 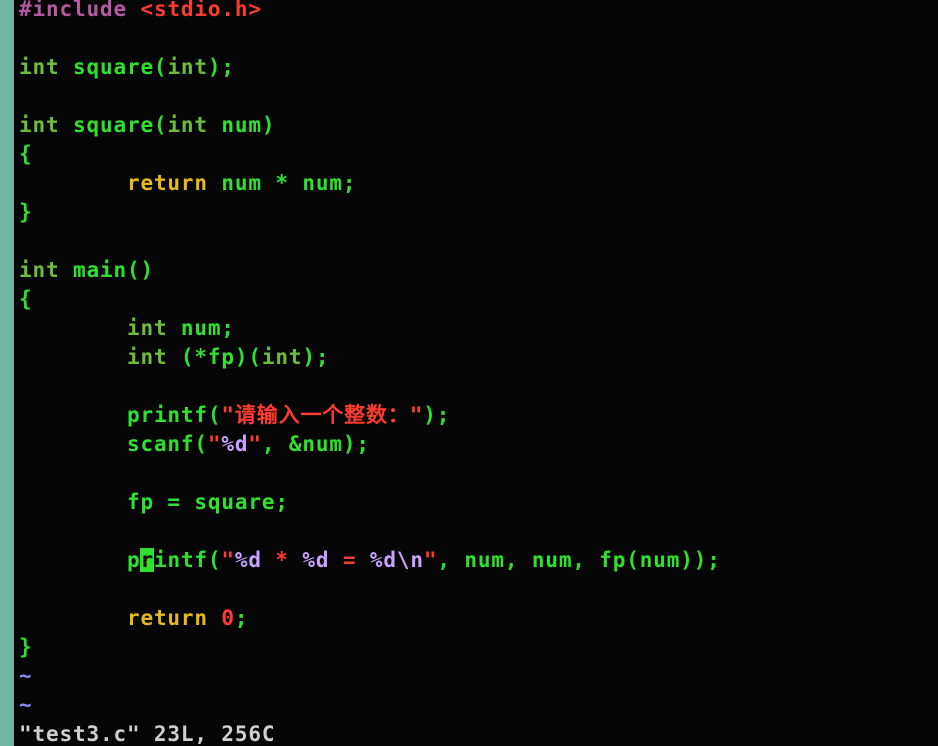 I want to click on string-token: *, so click(x=282, y=560).